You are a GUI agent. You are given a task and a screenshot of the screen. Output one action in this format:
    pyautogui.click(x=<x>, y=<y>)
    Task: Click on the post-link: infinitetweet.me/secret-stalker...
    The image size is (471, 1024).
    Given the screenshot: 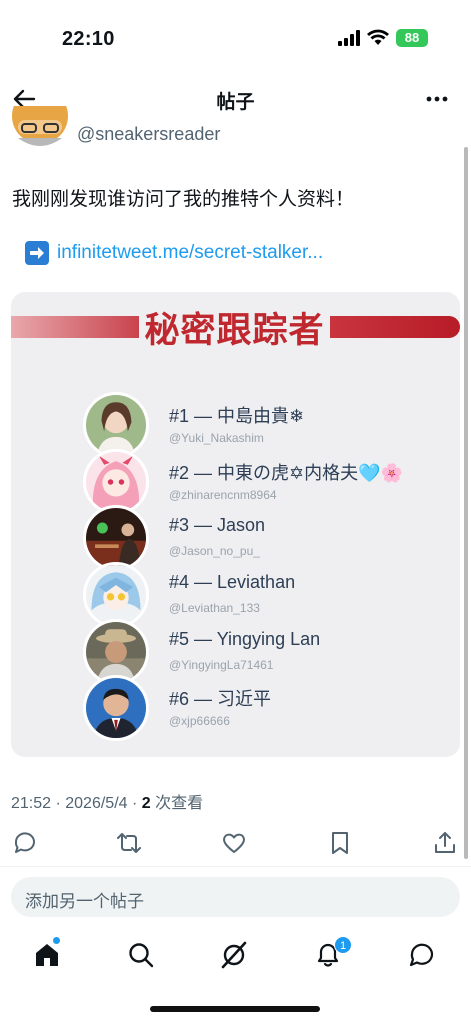 What is the action you would take?
    pyautogui.click(x=190, y=253)
    